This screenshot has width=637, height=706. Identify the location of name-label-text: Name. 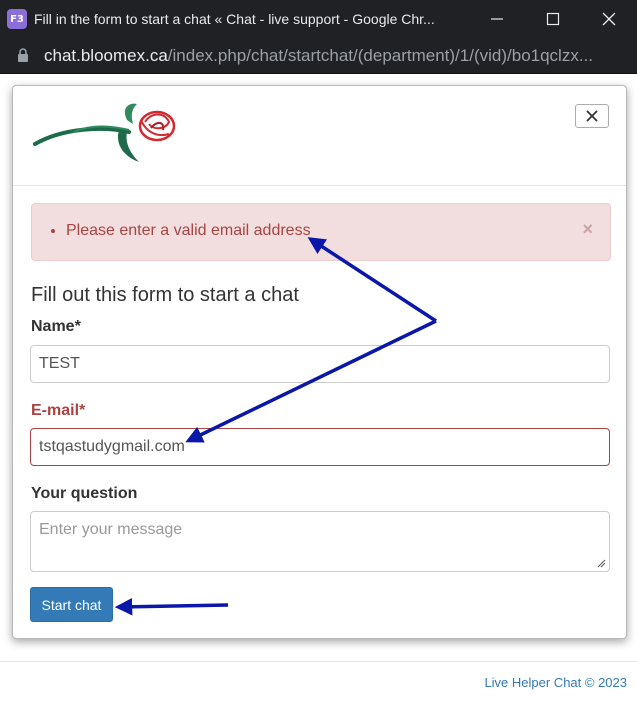
(53, 326).